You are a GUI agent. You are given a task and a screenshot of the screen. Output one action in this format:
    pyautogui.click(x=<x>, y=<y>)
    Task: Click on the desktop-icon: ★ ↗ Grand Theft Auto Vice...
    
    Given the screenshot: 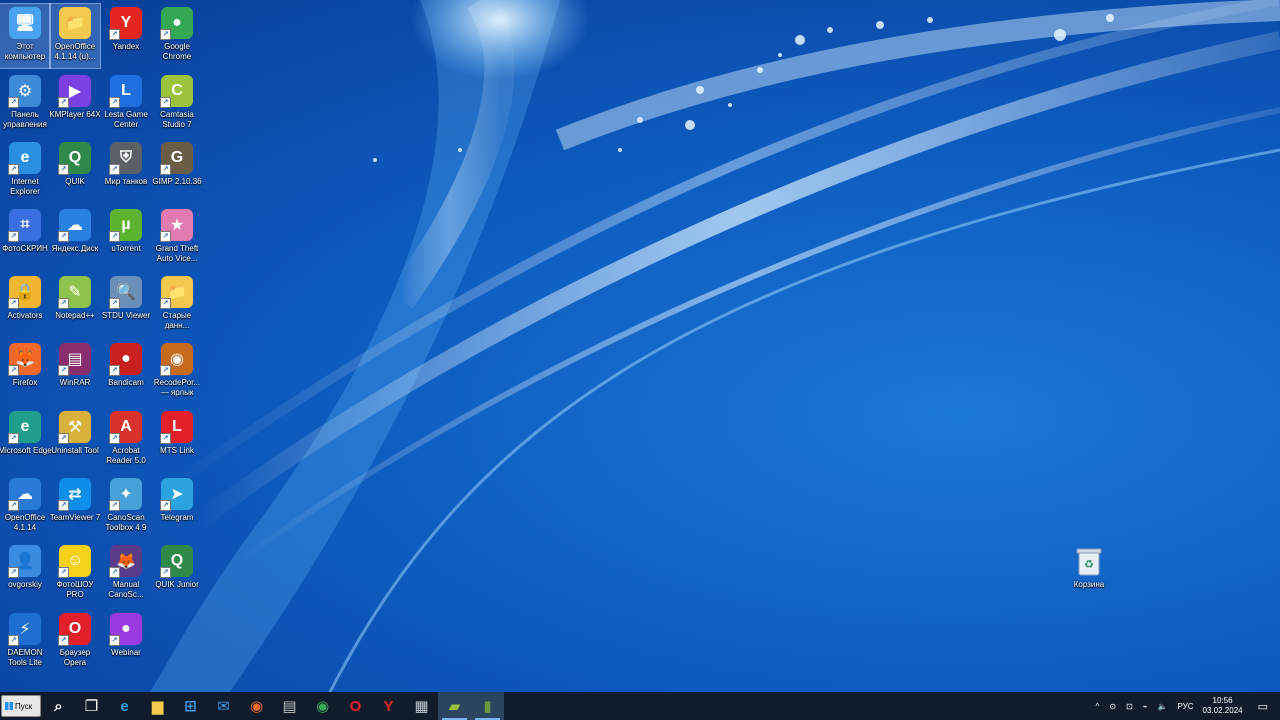 What is the action you would take?
    pyautogui.click(x=177, y=238)
    